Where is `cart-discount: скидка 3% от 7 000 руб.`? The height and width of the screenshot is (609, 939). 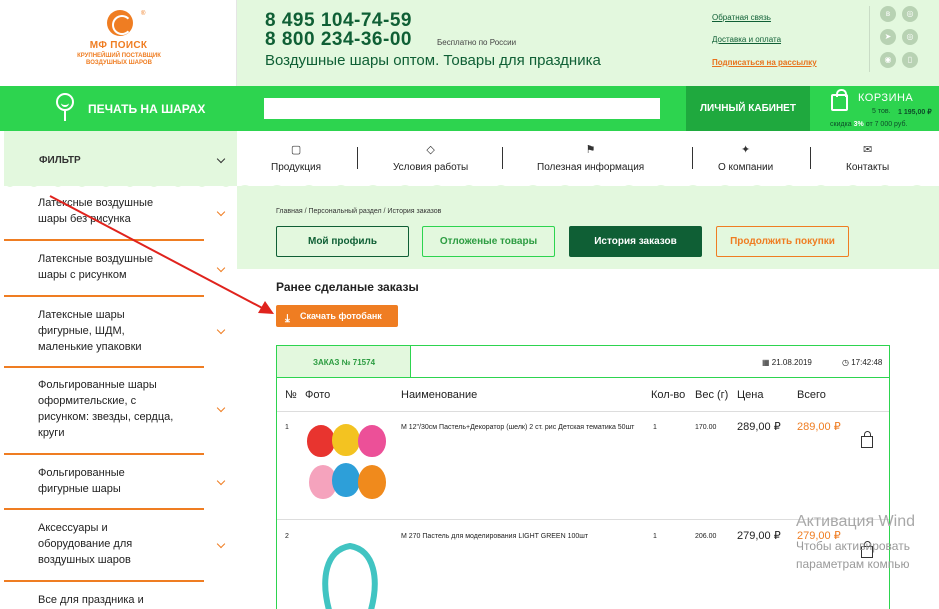 cart-discount: скидка 3% от 7 000 руб. is located at coordinates (868, 124).